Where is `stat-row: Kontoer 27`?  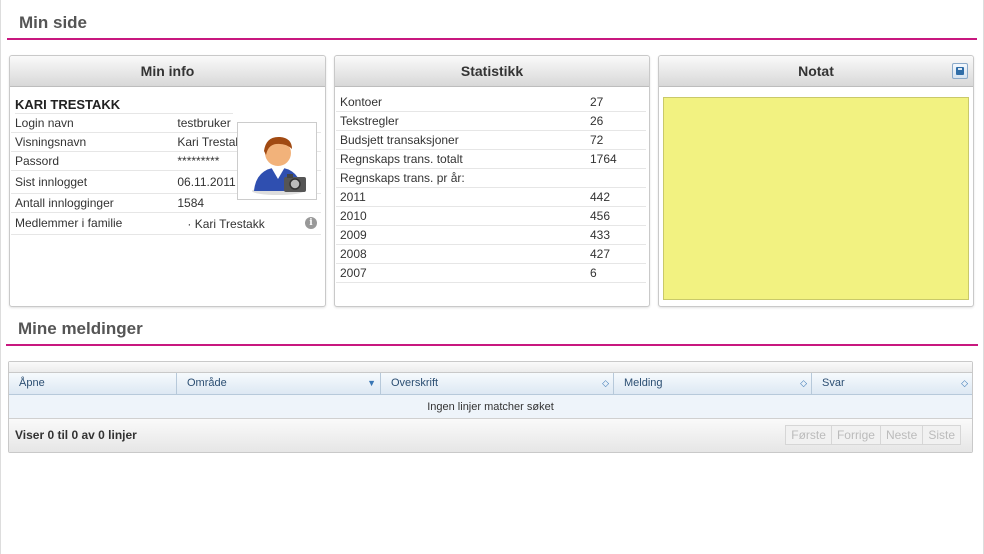
stat-row: Kontoer 27 is located at coordinates (491, 102).